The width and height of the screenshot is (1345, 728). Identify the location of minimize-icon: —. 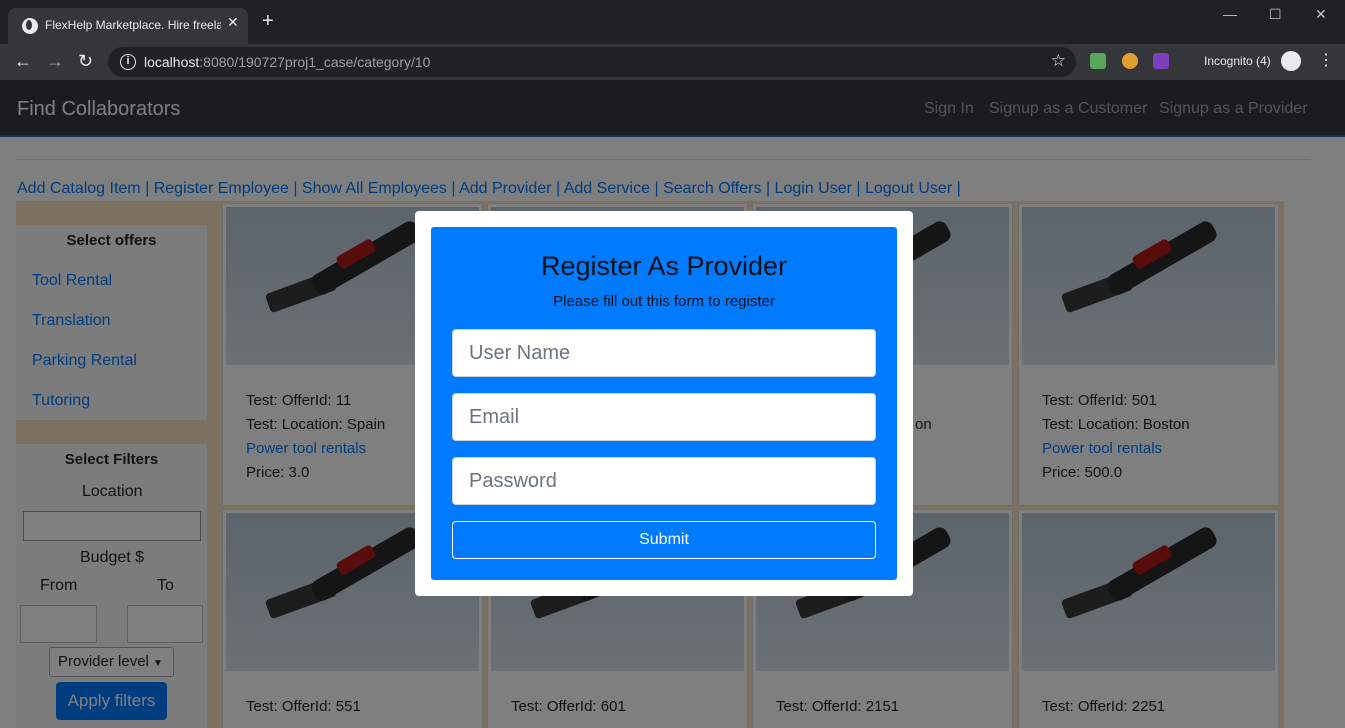
(1230, 14).